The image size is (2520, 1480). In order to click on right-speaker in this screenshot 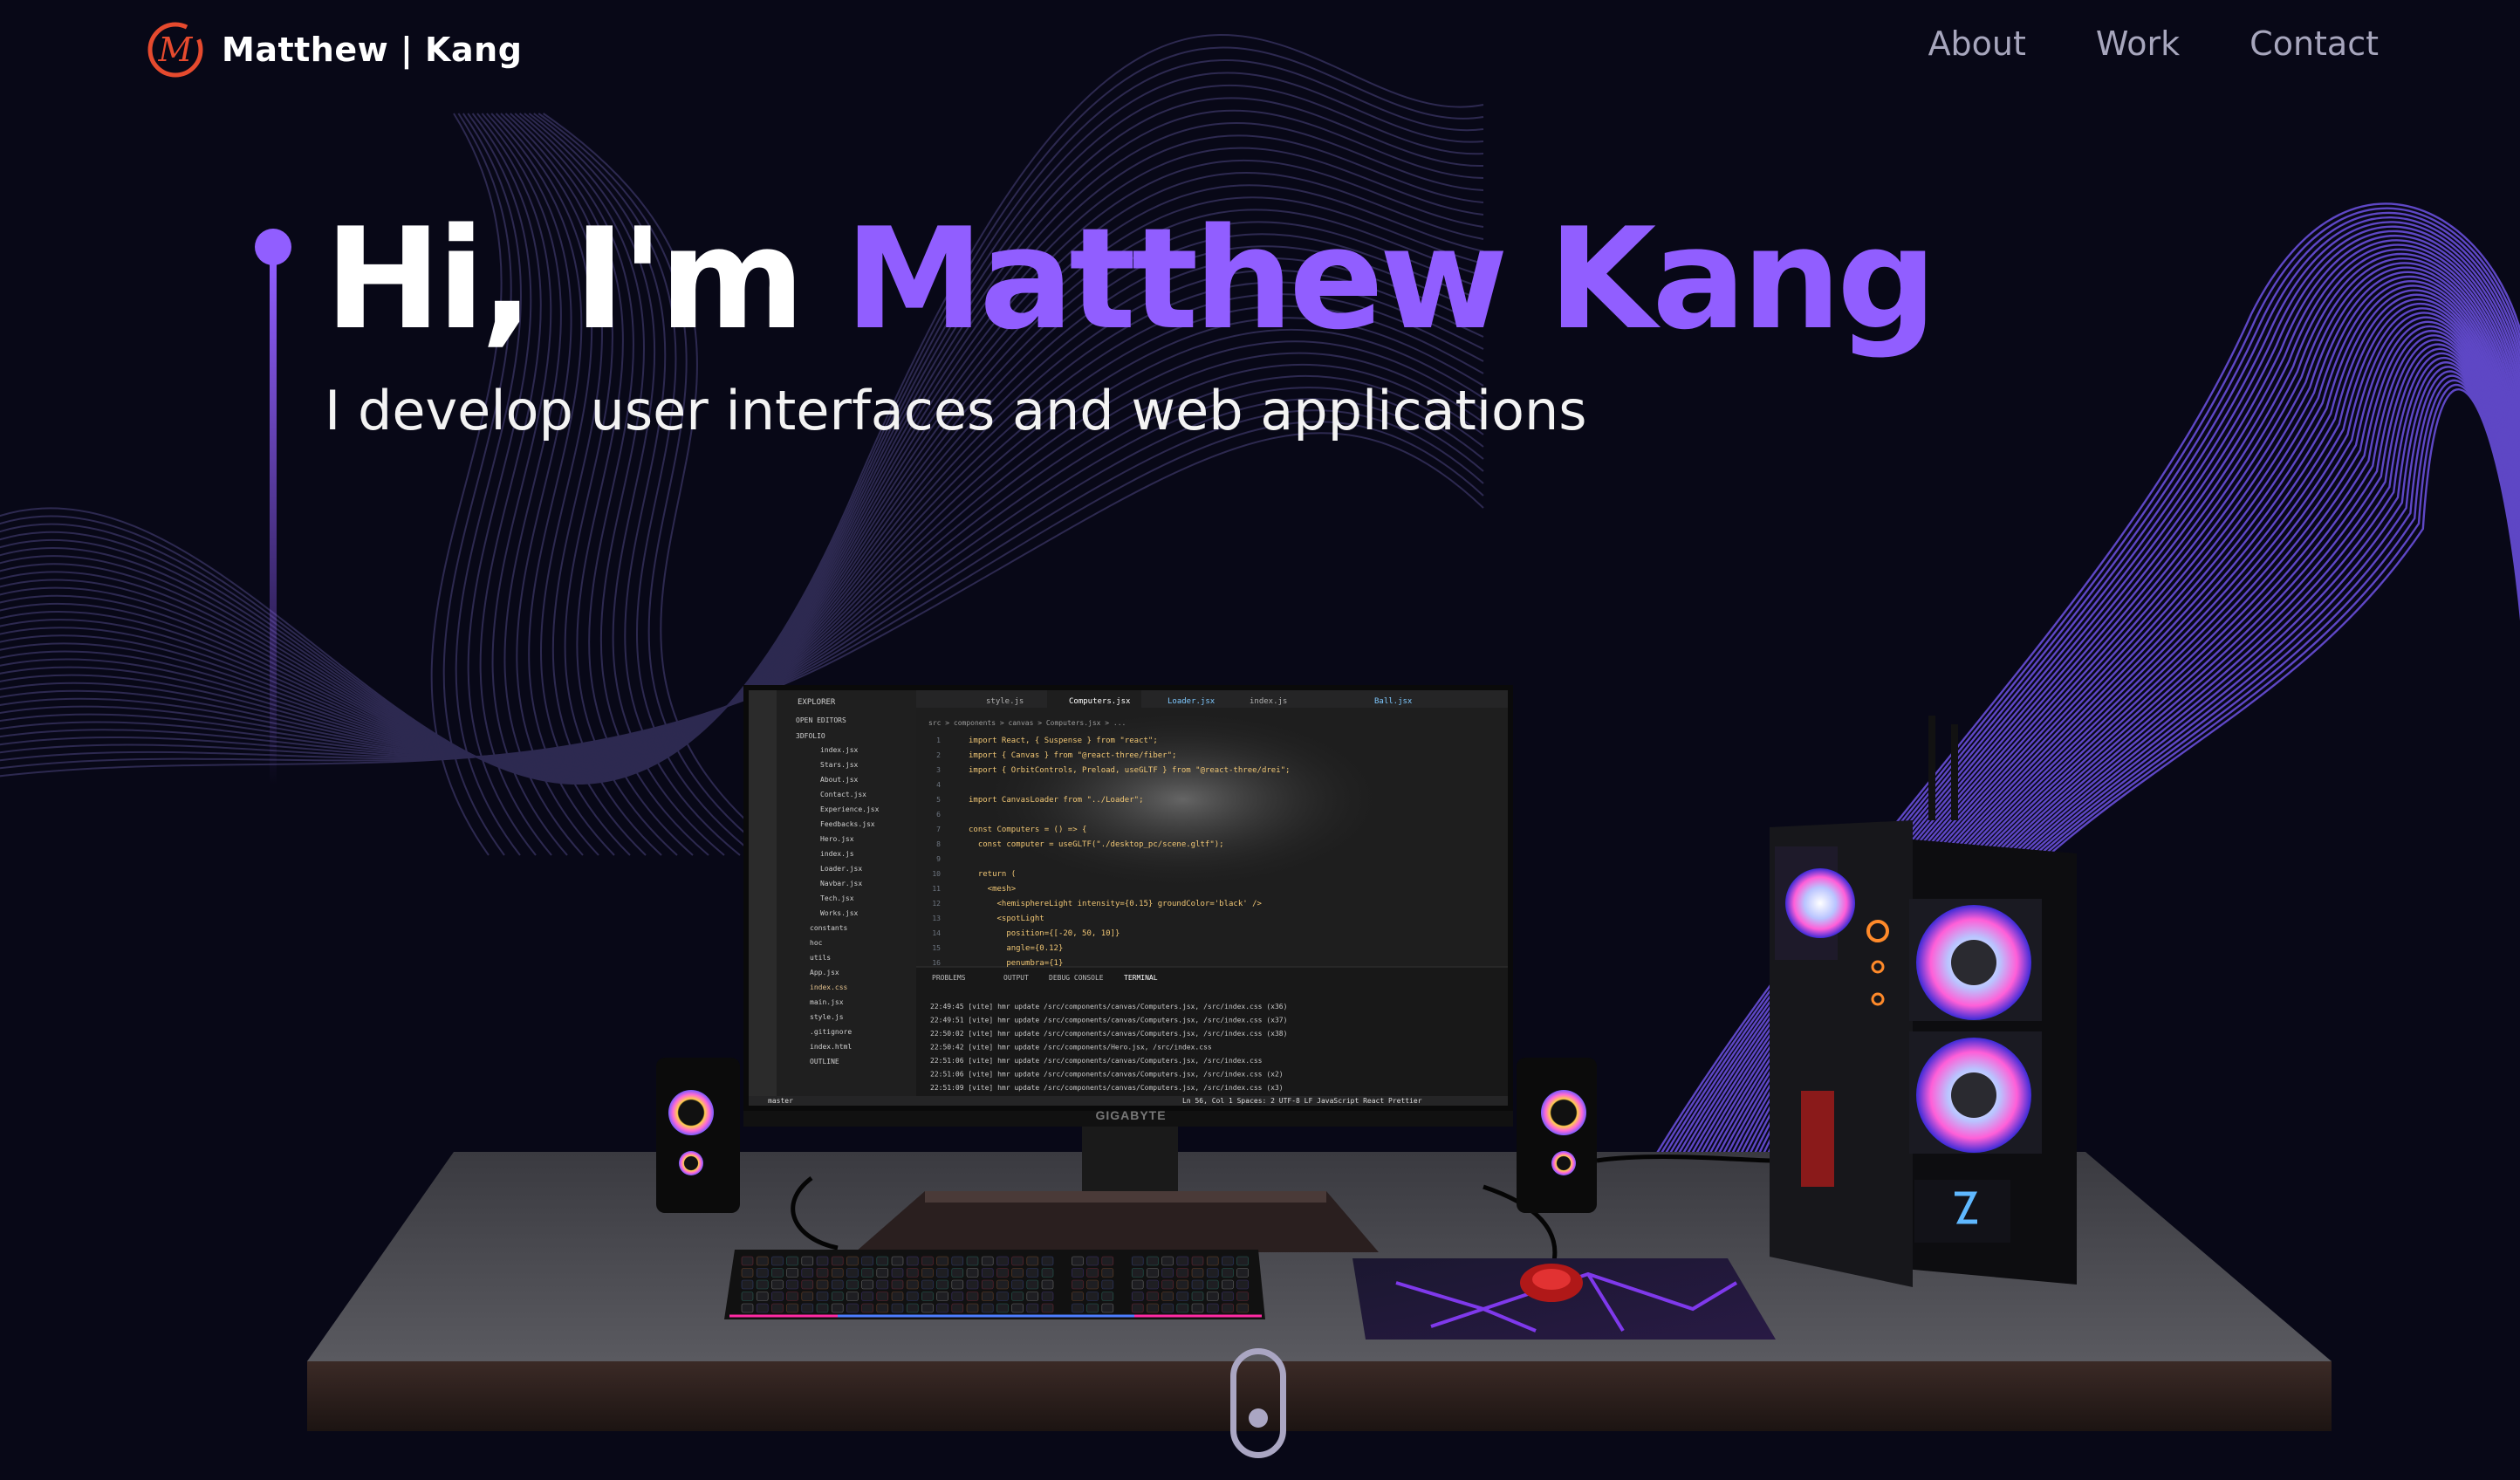, I will do `click(1557, 1136)`.